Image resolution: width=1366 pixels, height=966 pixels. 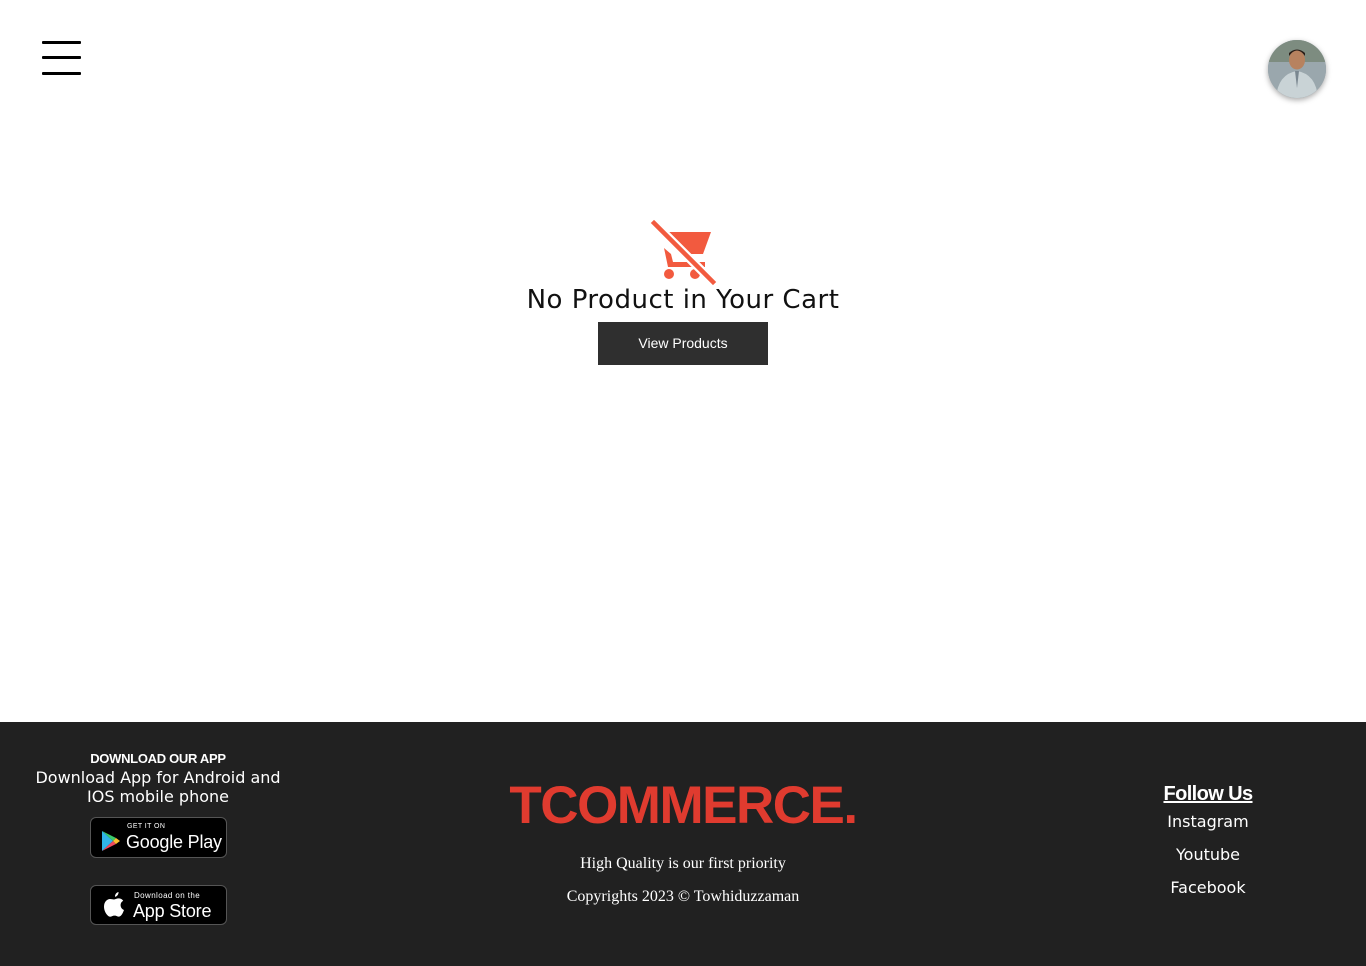 I want to click on google-play-big-text: Google Play, so click(x=174, y=842).